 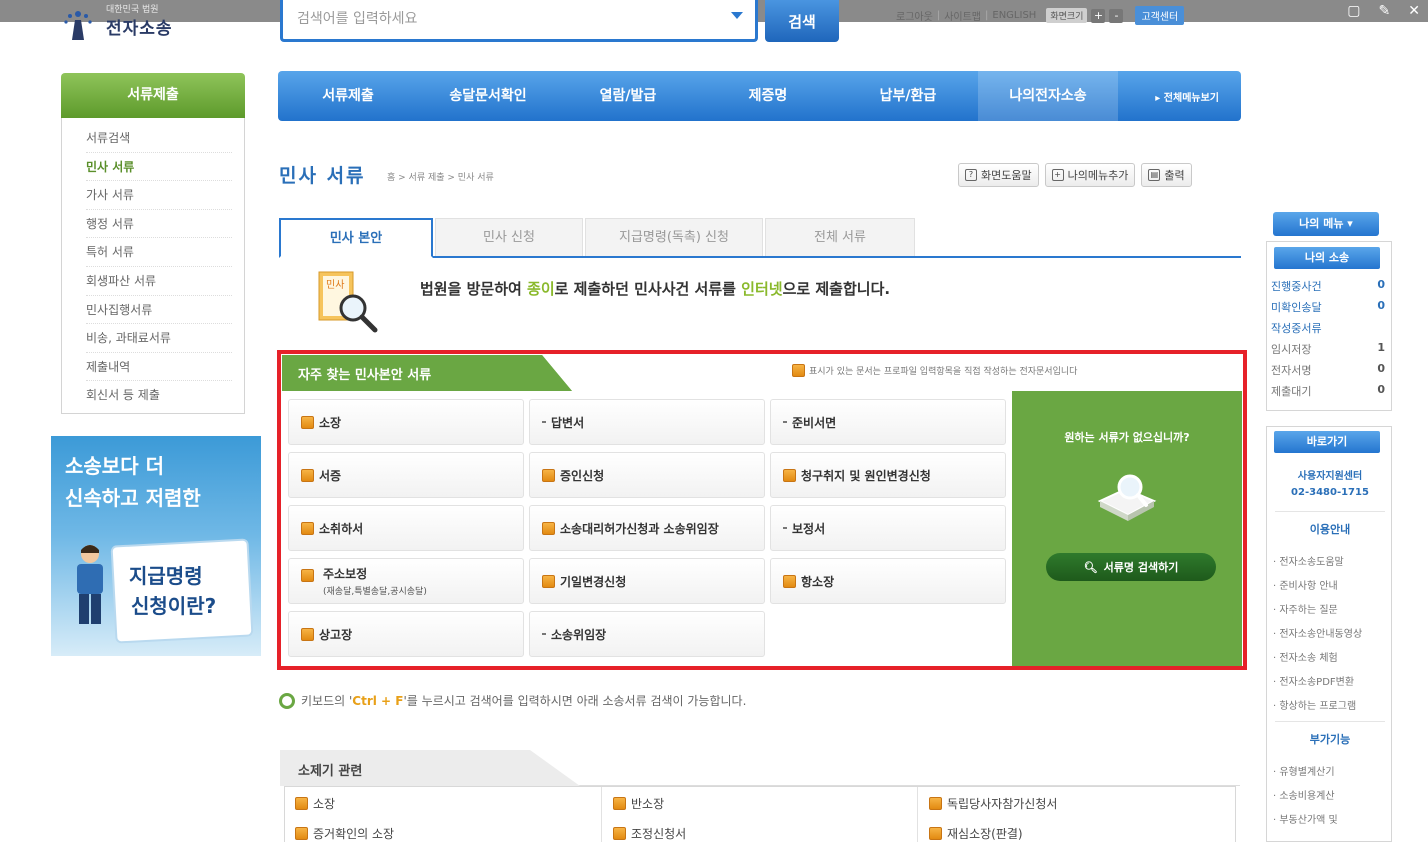 What do you see at coordinates (488, 96) in the screenshot?
I see `nav-delivery-check: 송달문서확인` at bounding box center [488, 96].